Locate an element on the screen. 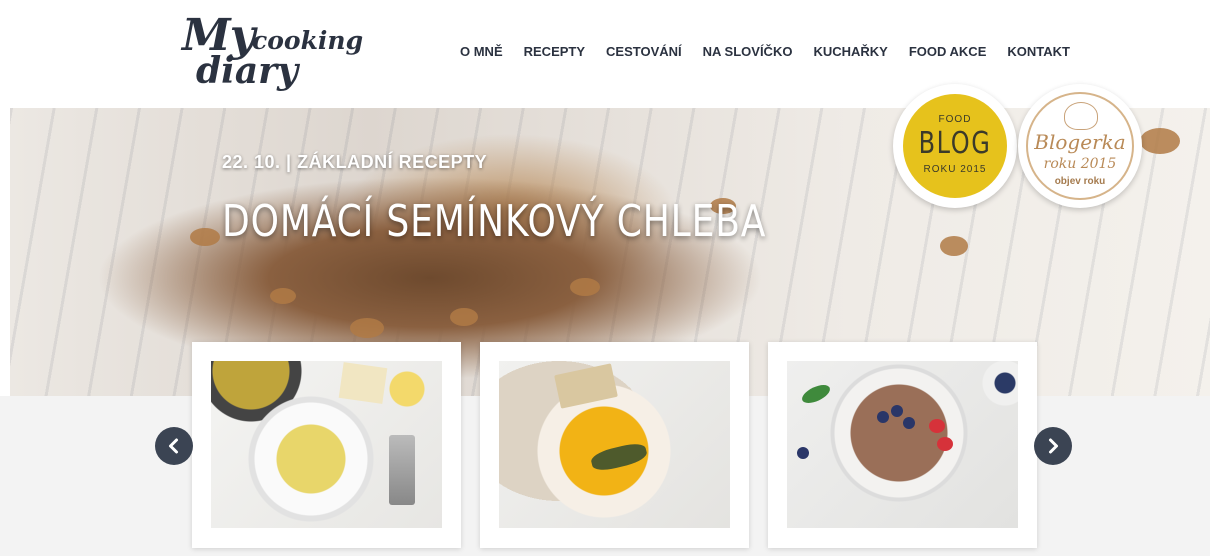  nav-item-na-slovicko: NA SLOVÍČKO is located at coordinates (748, 51).